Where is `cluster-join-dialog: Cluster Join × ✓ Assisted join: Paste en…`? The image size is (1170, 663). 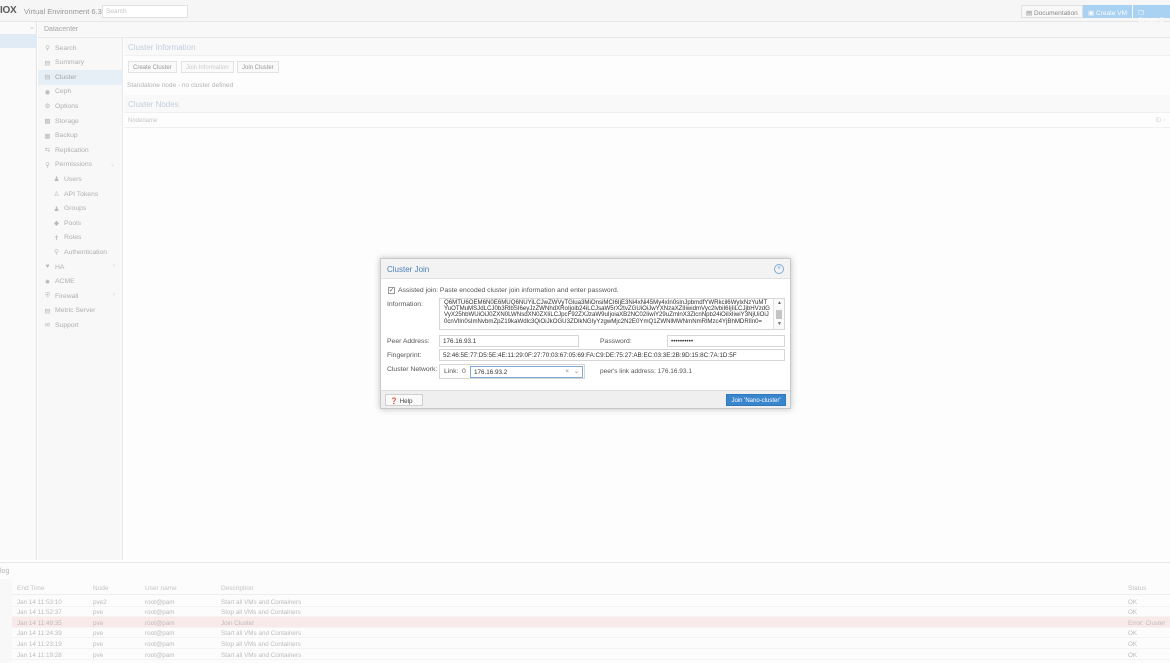 cluster-join-dialog: Cluster Join × ✓ Assisted join: Paste en… is located at coordinates (585, 333).